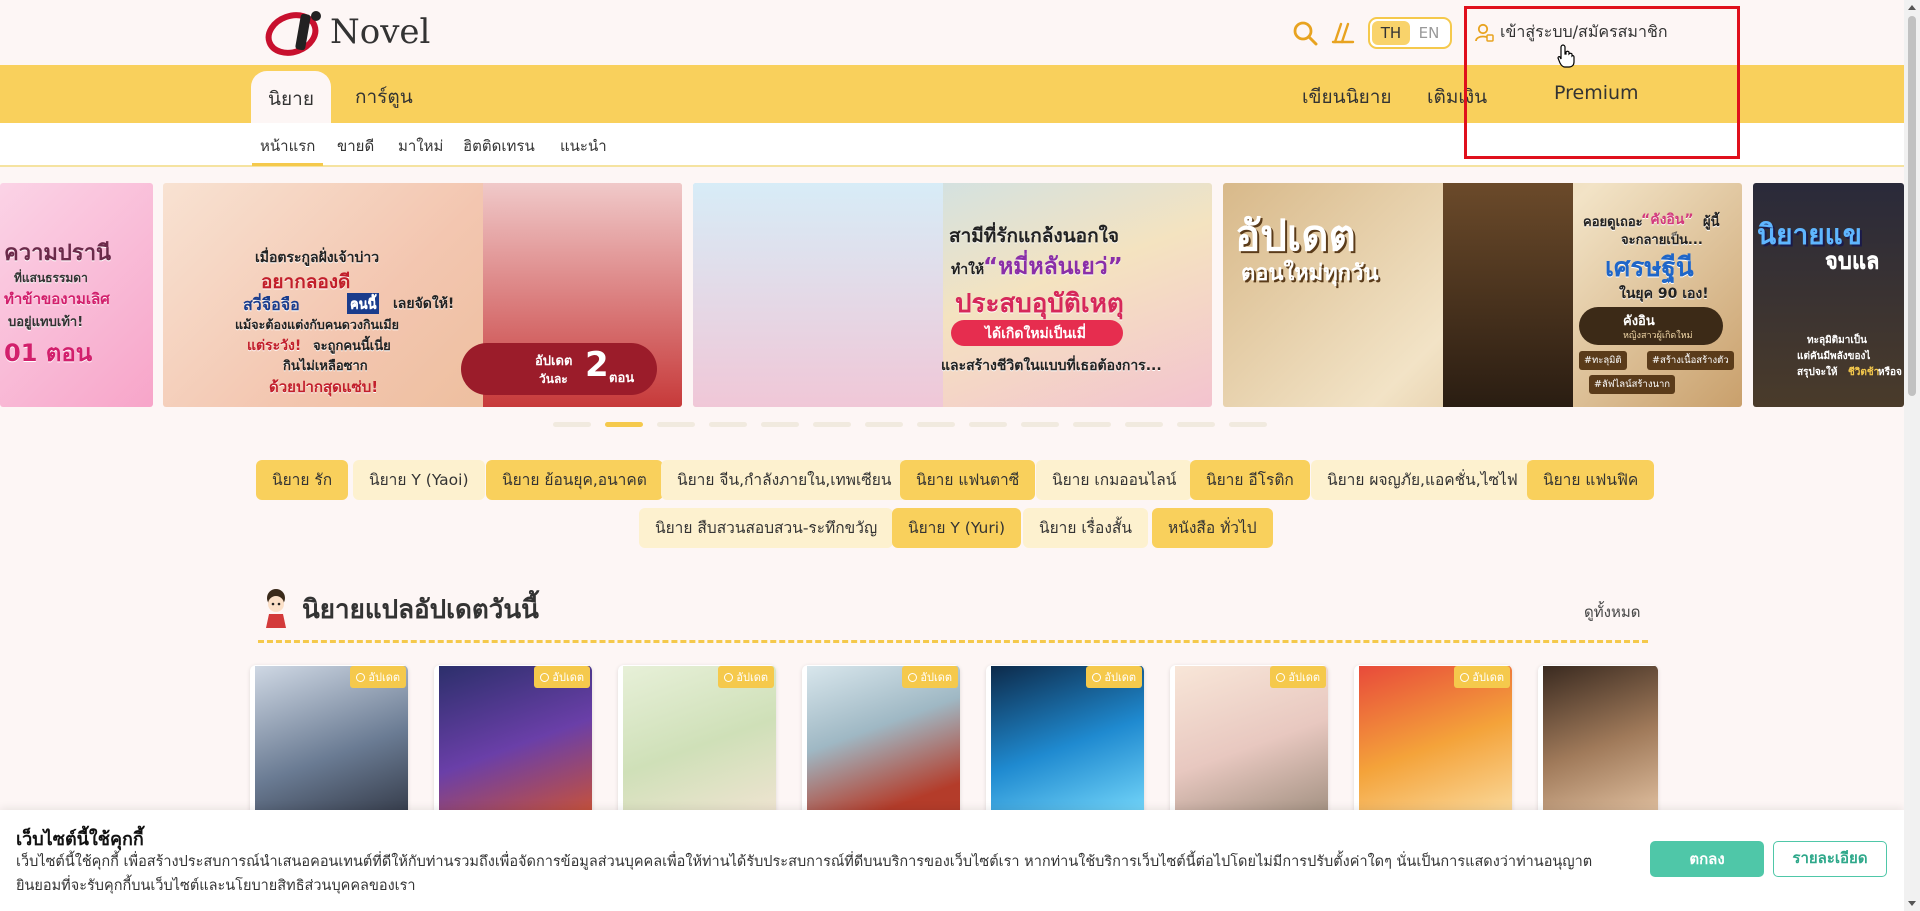 Image resolution: width=1920 pixels, height=911 pixels. What do you see at coordinates (1347, 97) in the screenshot?
I see `write-novel-link: เขียนนิยาย` at bounding box center [1347, 97].